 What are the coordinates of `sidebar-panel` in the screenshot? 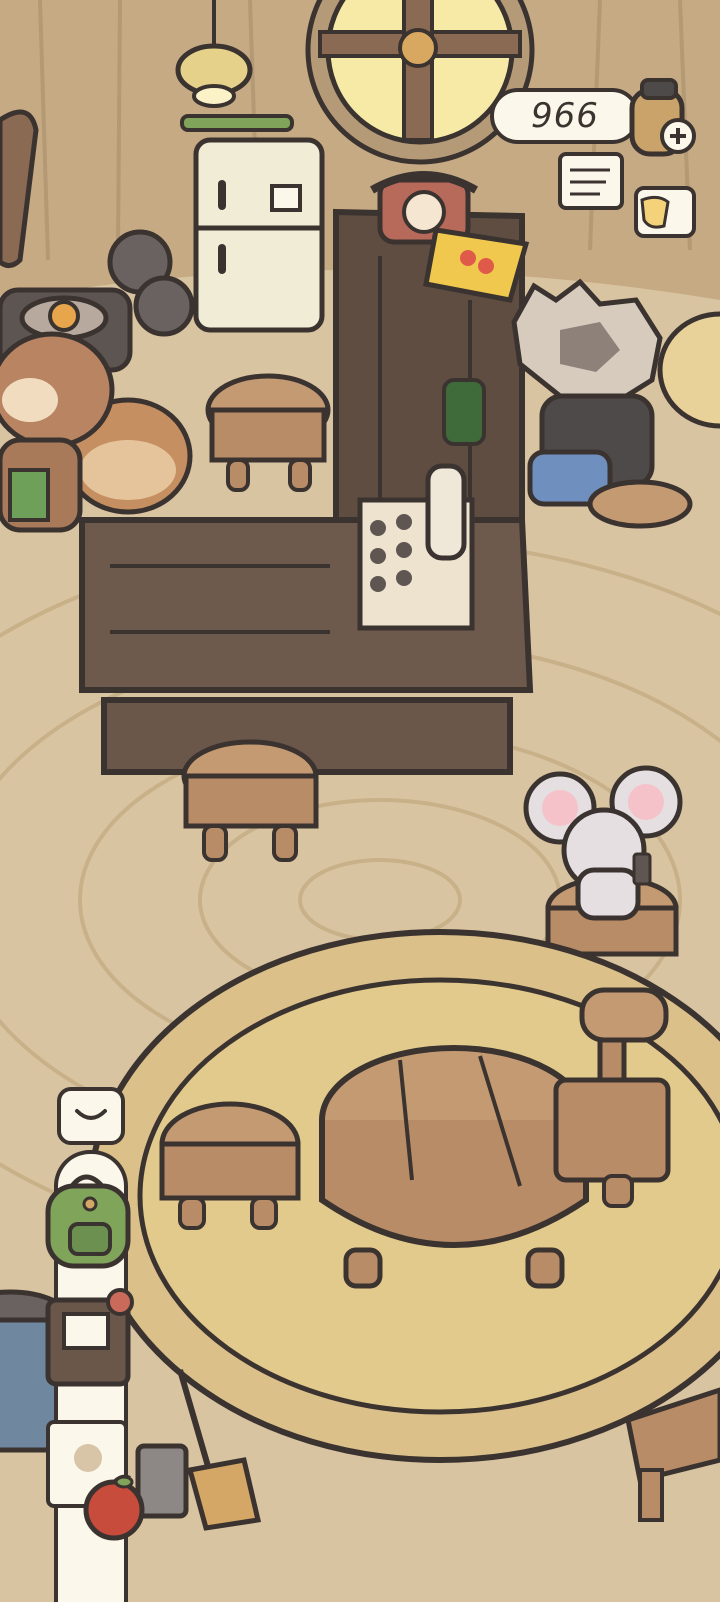 It's located at (95, 1376).